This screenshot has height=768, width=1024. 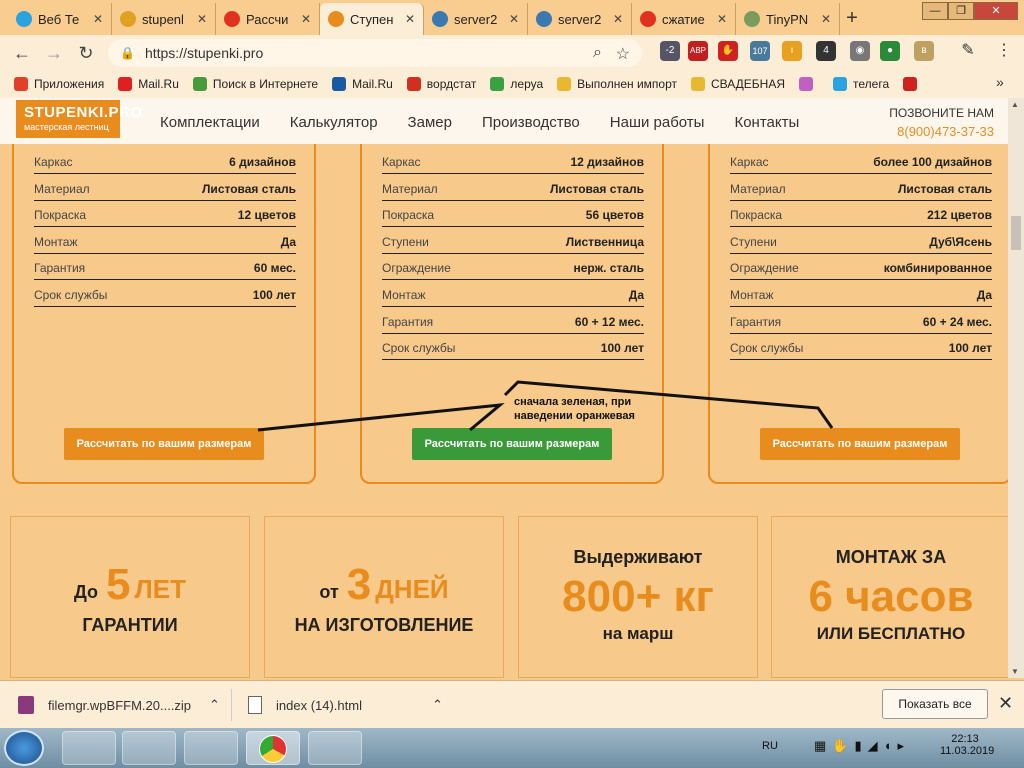 What do you see at coordinates (149, 748) in the screenshot?
I see `explorer-icon` at bounding box center [149, 748].